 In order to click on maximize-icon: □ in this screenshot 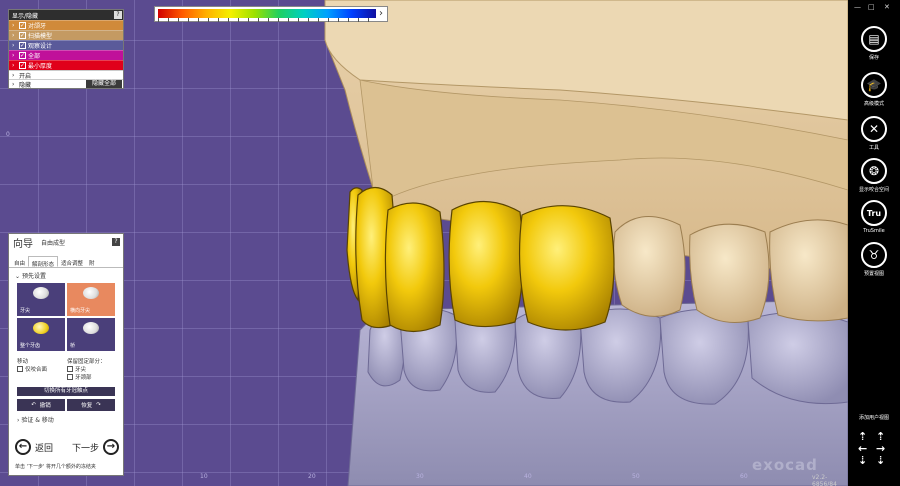, I will do `click(871, 7)`.